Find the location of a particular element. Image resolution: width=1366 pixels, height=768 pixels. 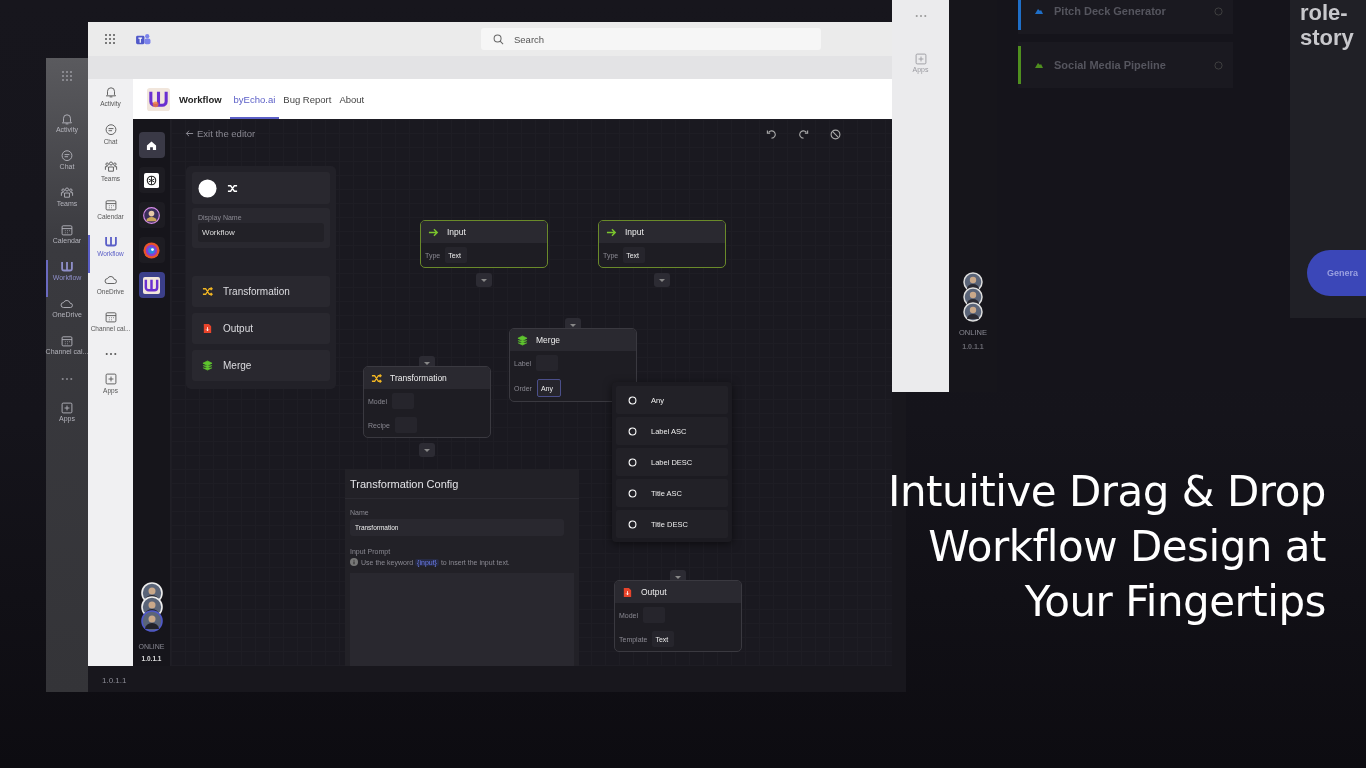

avatar-icon is located at coordinates (151, 215).